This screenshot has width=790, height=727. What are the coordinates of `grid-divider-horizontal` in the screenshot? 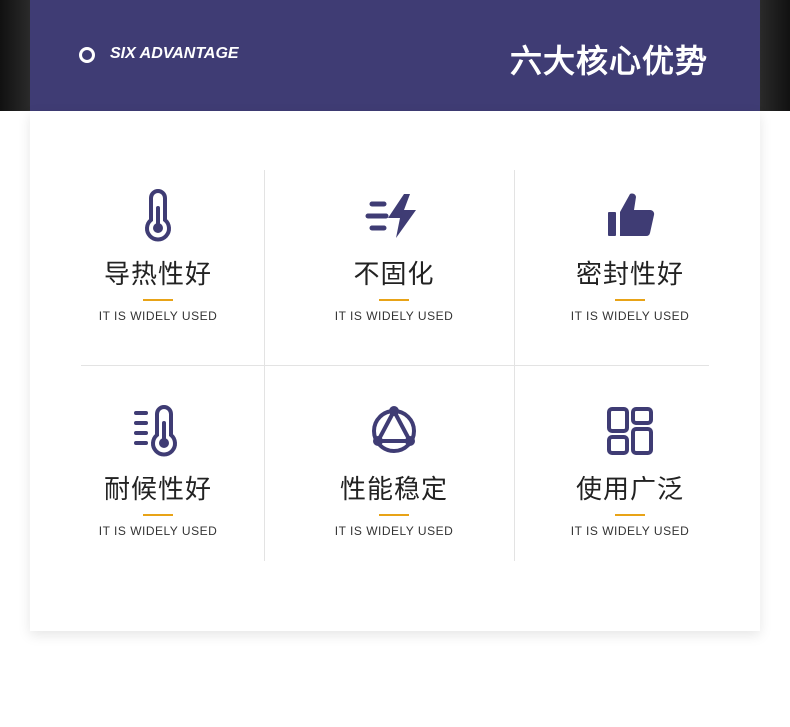 It's located at (395, 365).